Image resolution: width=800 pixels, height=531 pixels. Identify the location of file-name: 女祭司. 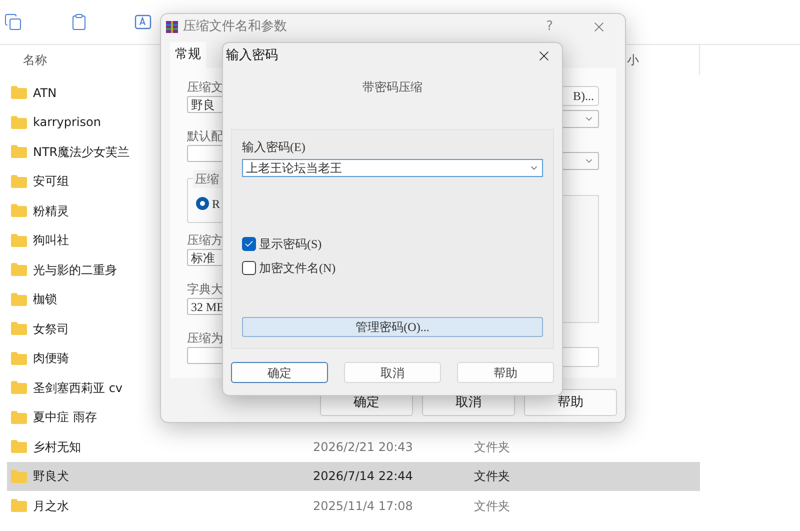
(51, 329).